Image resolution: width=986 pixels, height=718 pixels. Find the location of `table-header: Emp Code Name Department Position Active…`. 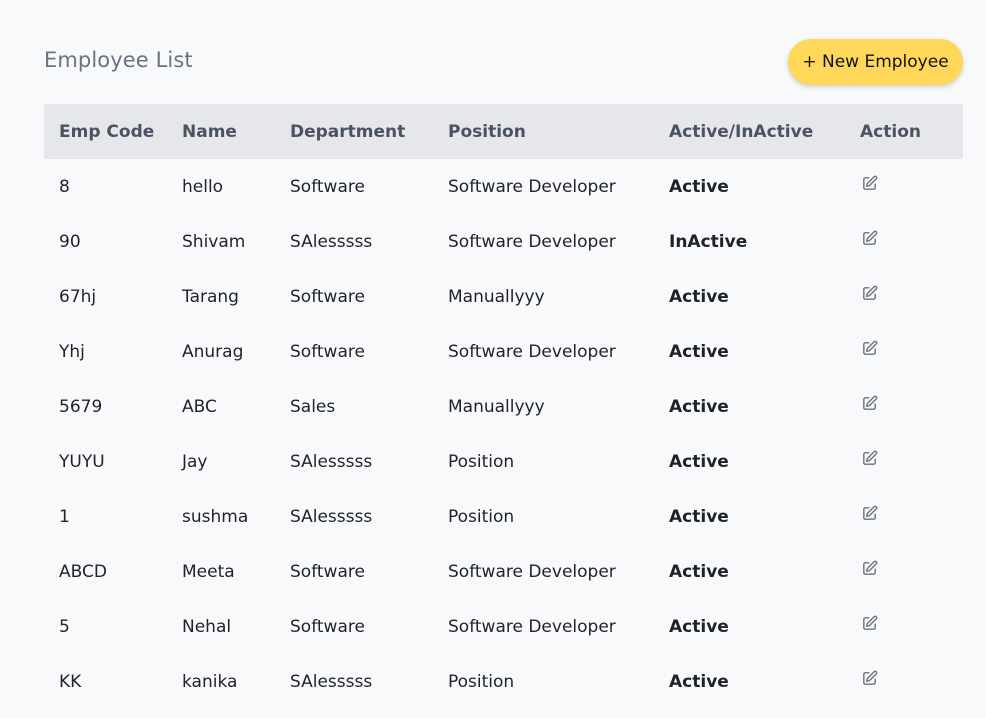

table-header: Emp Code Name Department Position Active… is located at coordinates (503, 131).